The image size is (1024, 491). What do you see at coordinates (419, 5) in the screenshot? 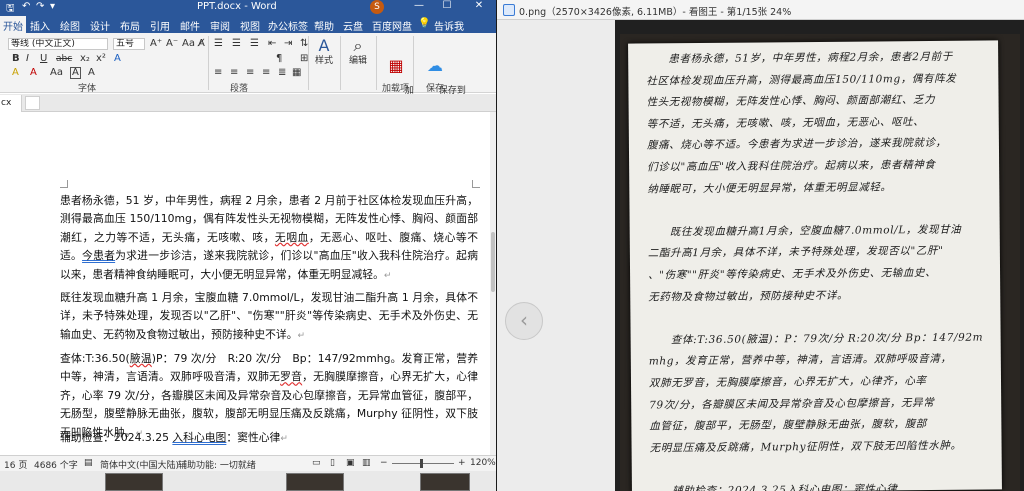
I see `minimize-button: —` at bounding box center [419, 5].